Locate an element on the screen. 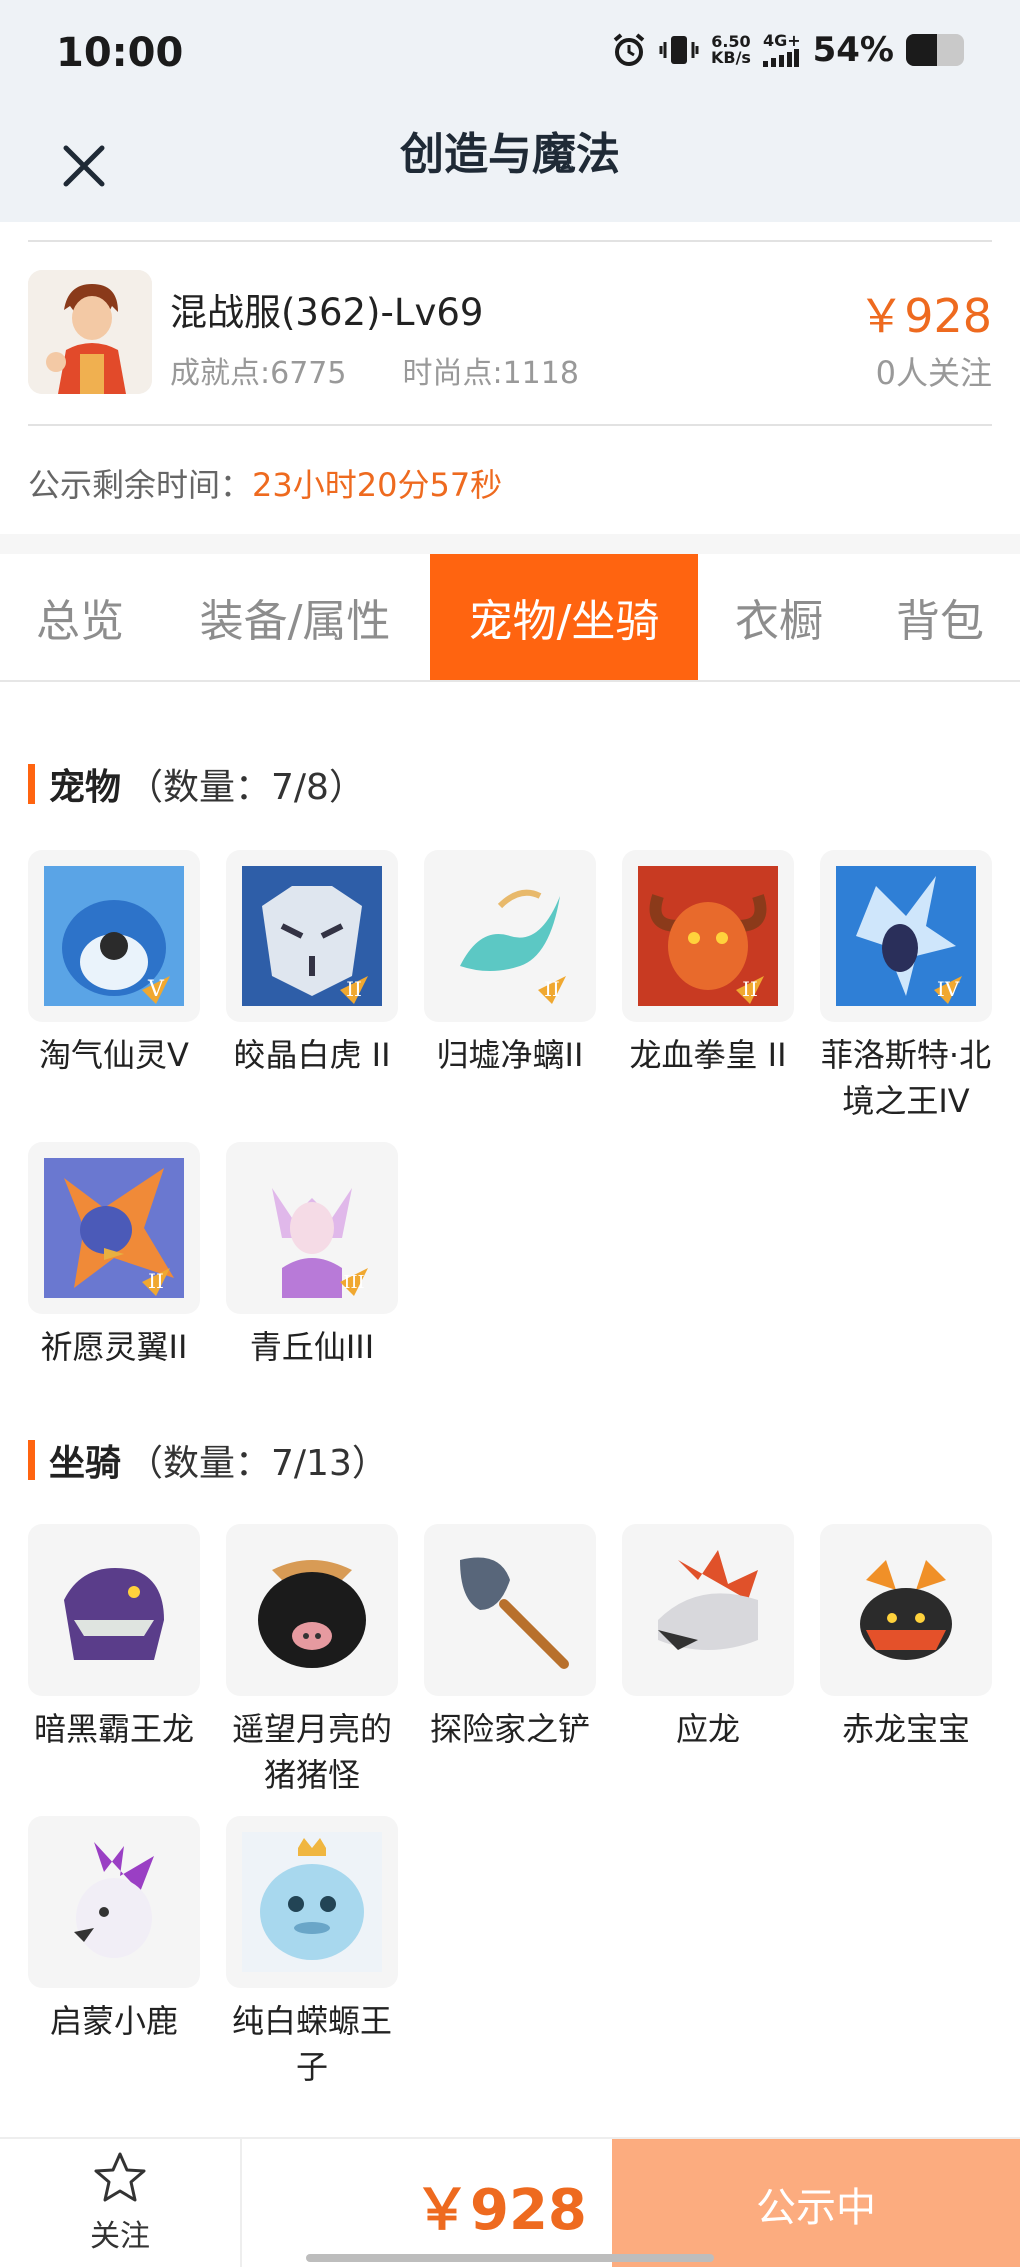 This screenshot has height=2267, width=1020. alarm-icon is located at coordinates (629, 49).